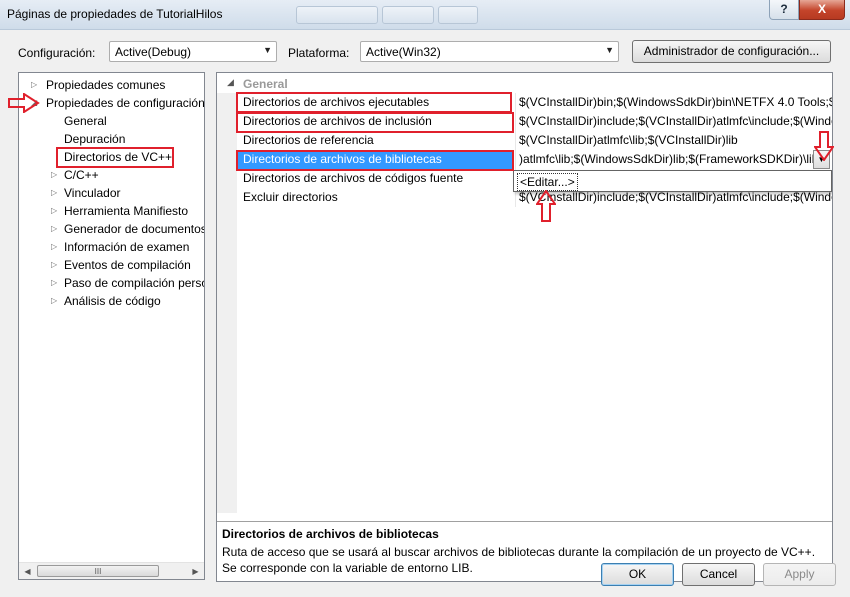 This screenshot has height=597, width=850. I want to click on property-name: Directorios de archivos de inclusión, so click(337, 121).